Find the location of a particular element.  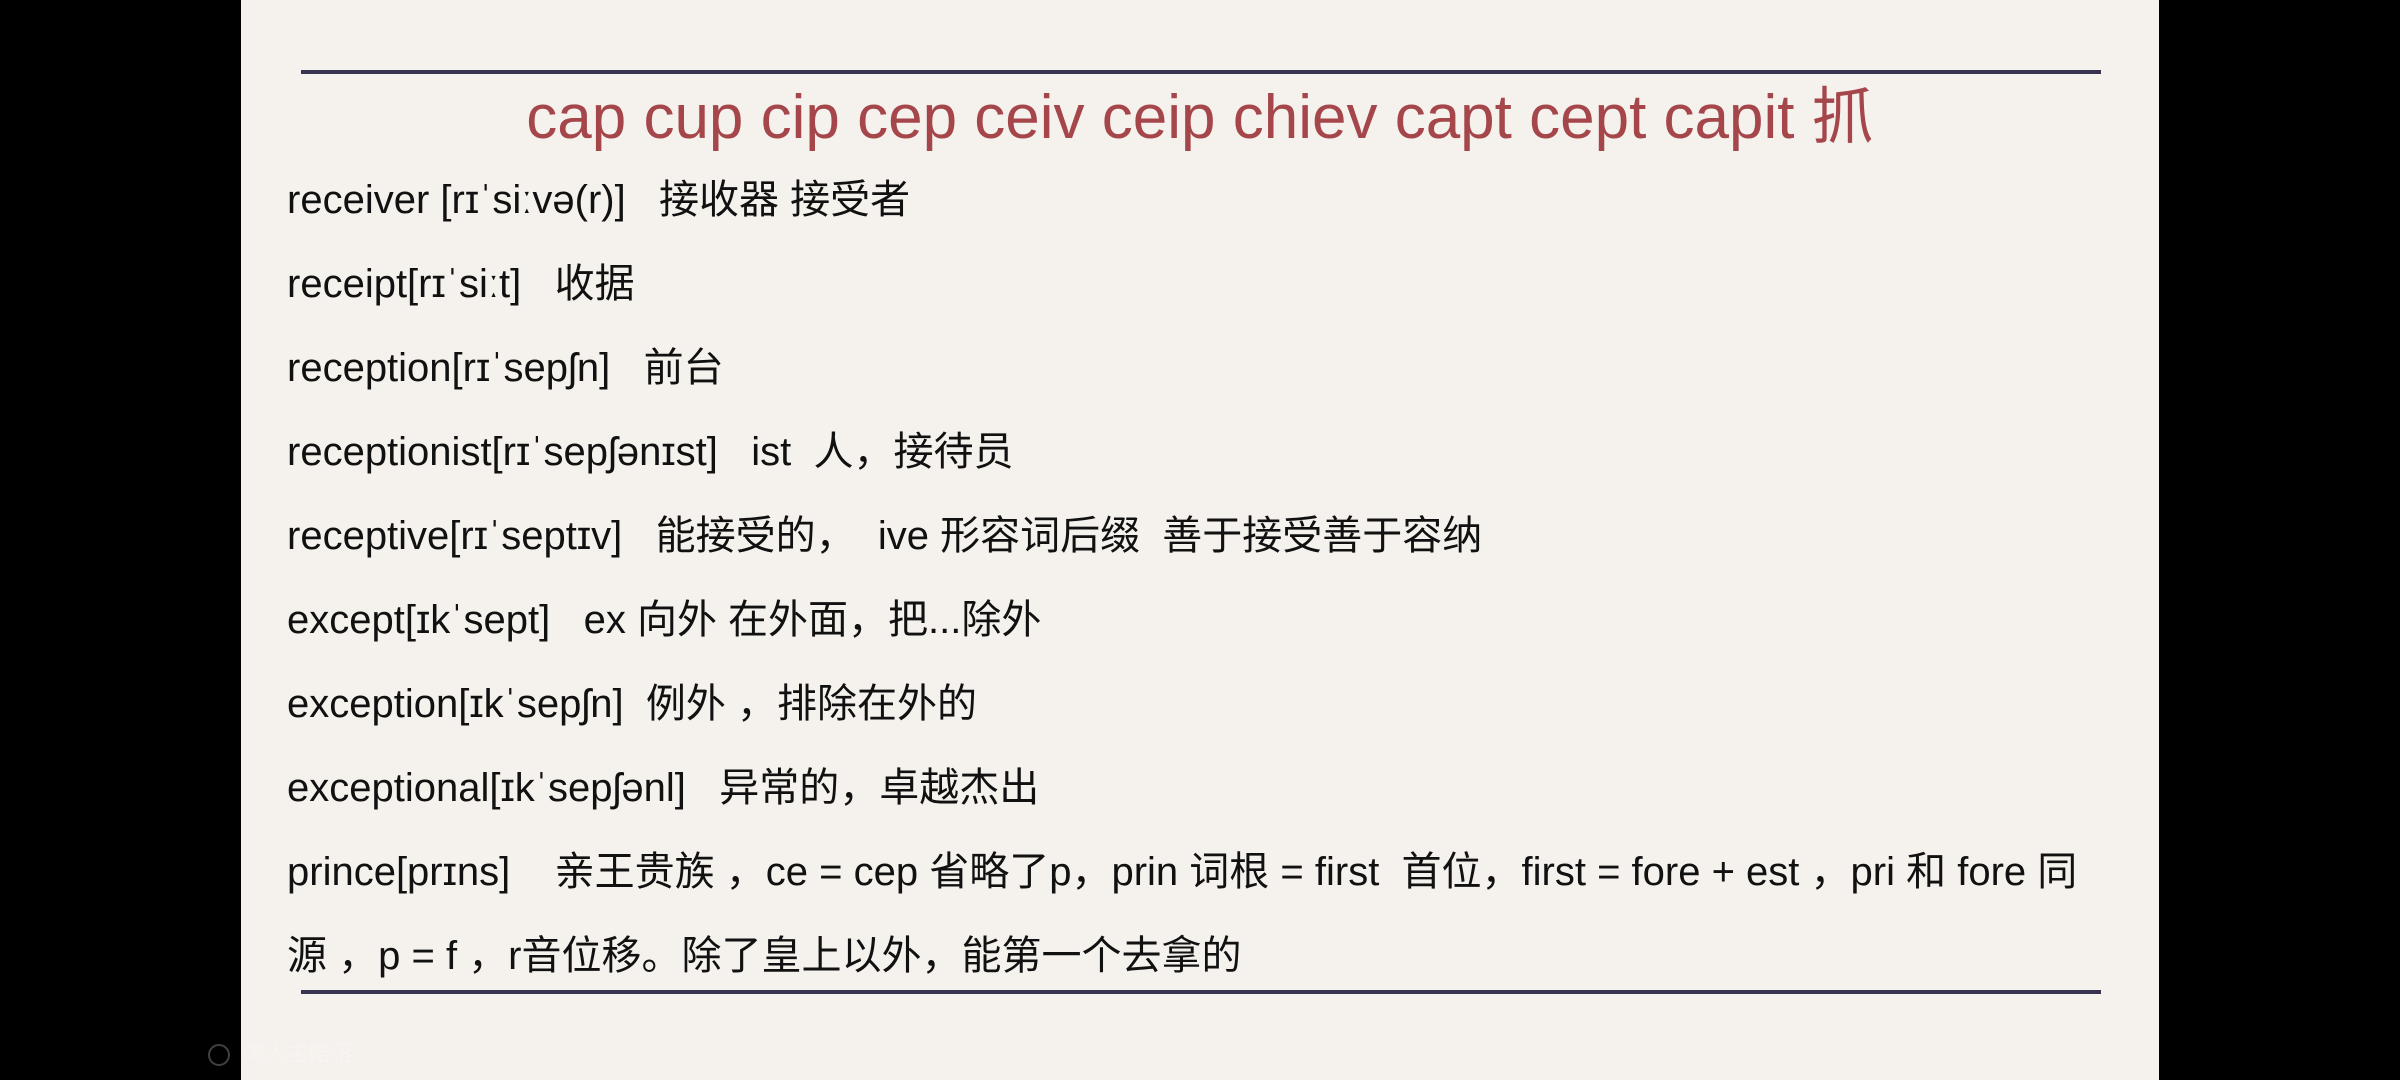

bottom-divider is located at coordinates (1201, 992).